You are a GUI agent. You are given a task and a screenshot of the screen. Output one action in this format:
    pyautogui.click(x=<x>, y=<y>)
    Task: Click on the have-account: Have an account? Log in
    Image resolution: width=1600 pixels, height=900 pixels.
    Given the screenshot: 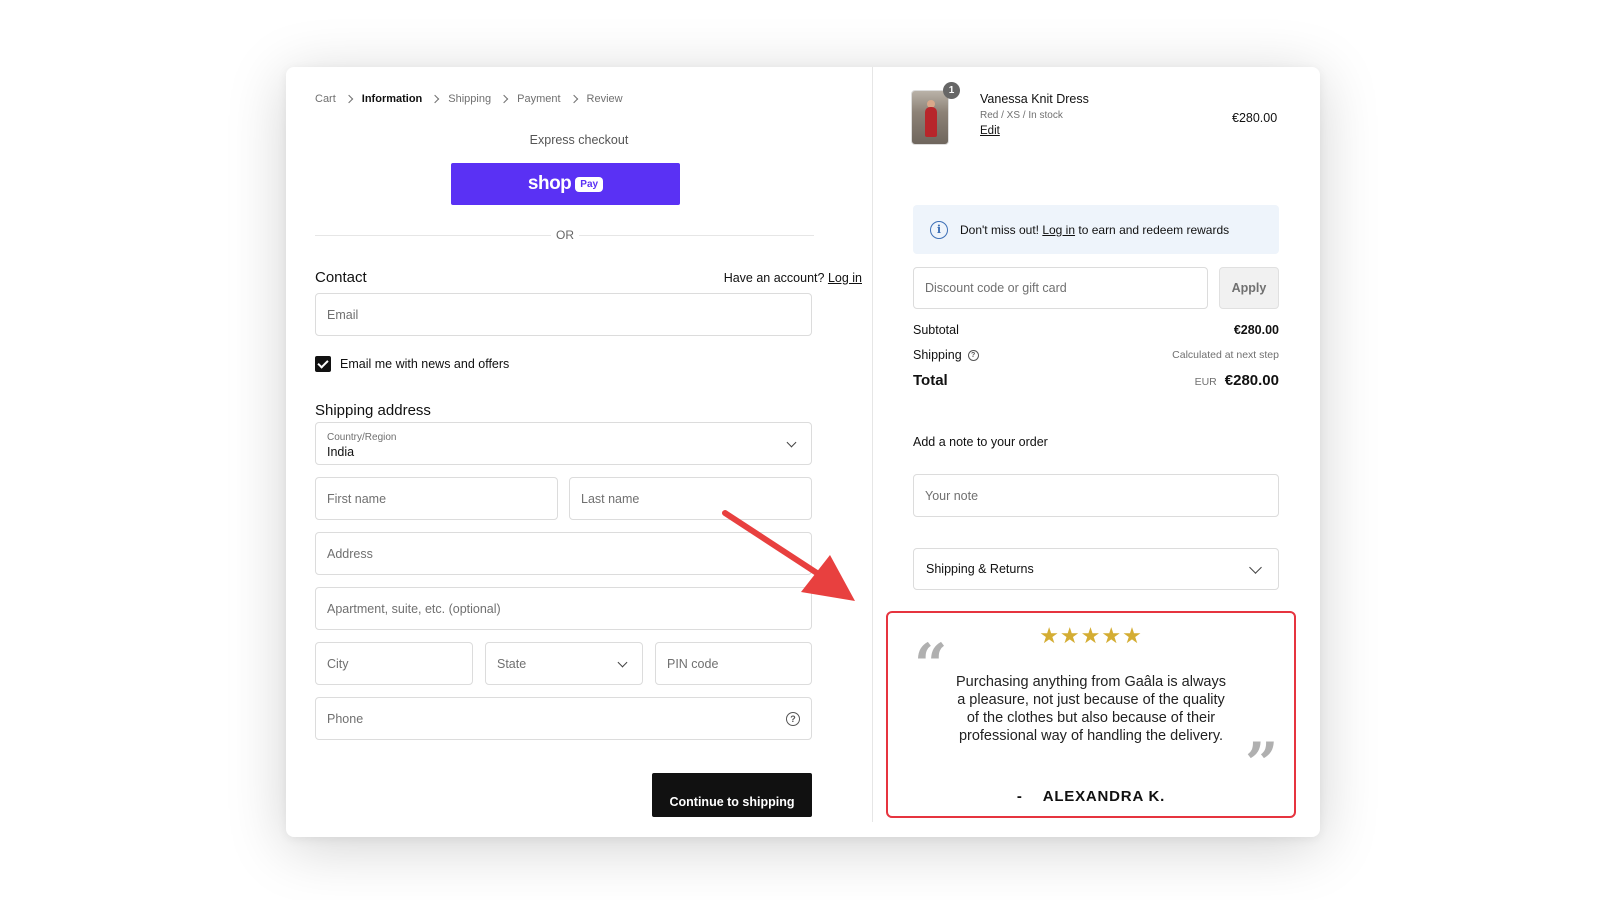 What is the action you would take?
    pyautogui.click(x=793, y=278)
    